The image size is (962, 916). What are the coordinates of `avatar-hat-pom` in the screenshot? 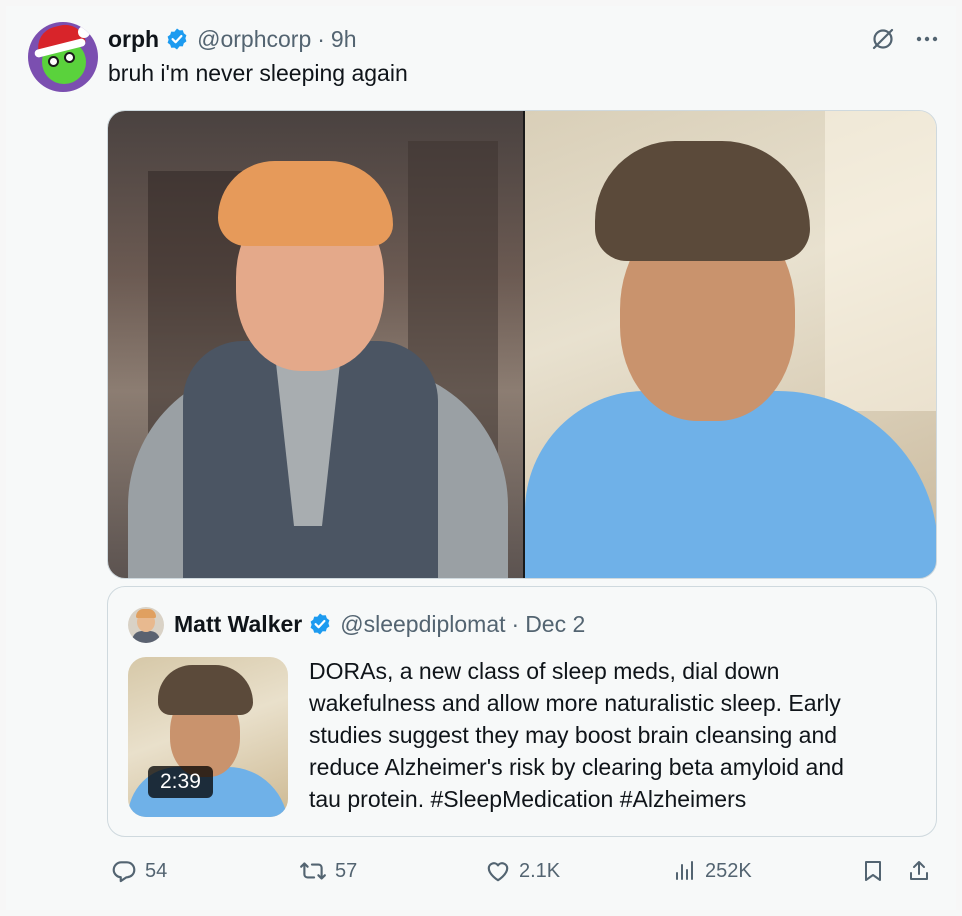 It's located at (84, 32).